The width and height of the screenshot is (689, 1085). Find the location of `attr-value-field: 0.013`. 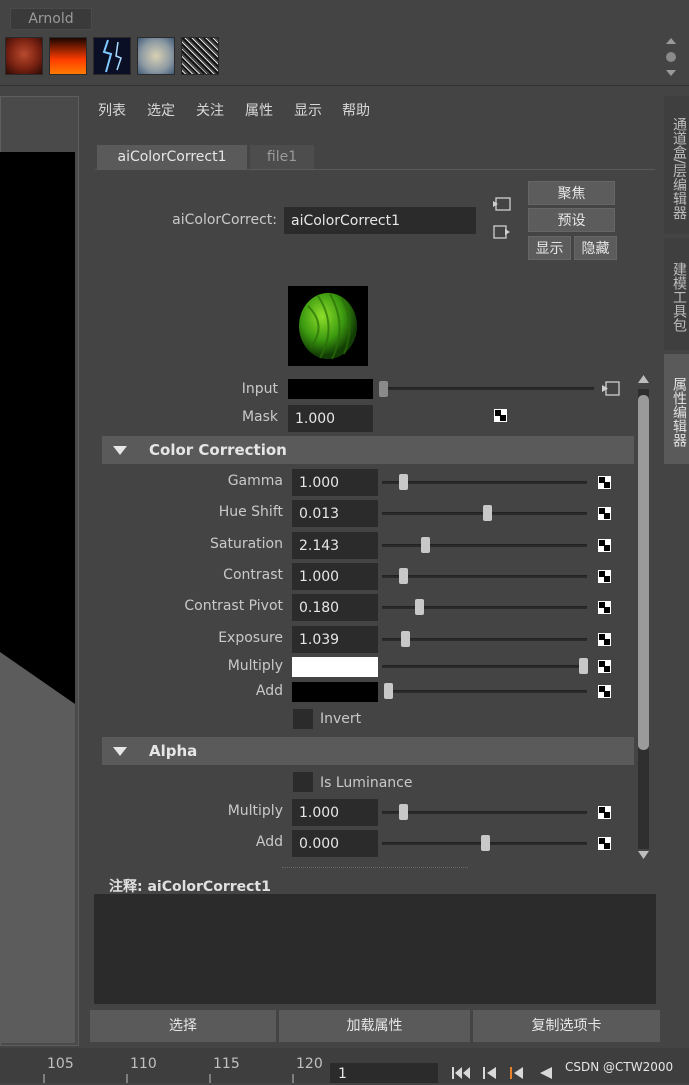

attr-value-field: 0.013 is located at coordinates (335, 514).